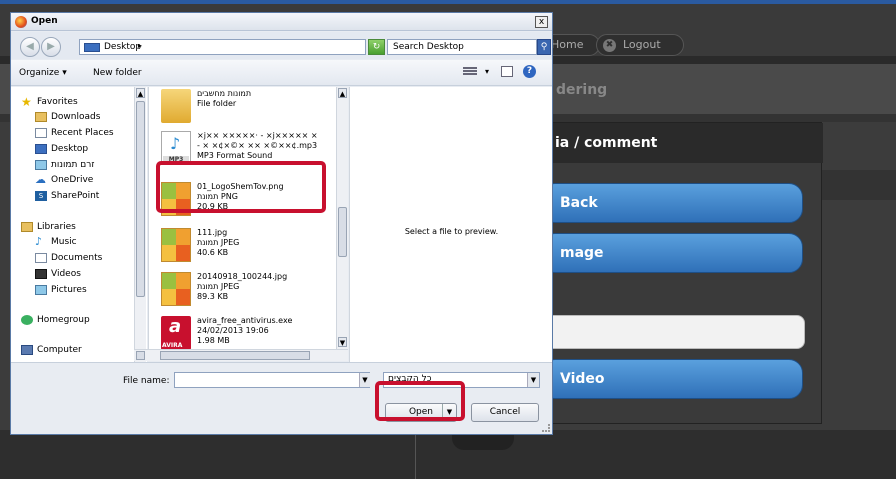  What do you see at coordinates (251, 107) in the screenshot?
I see `list-item: תמונות מחשבים File folder` at bounding box center [251, 107].